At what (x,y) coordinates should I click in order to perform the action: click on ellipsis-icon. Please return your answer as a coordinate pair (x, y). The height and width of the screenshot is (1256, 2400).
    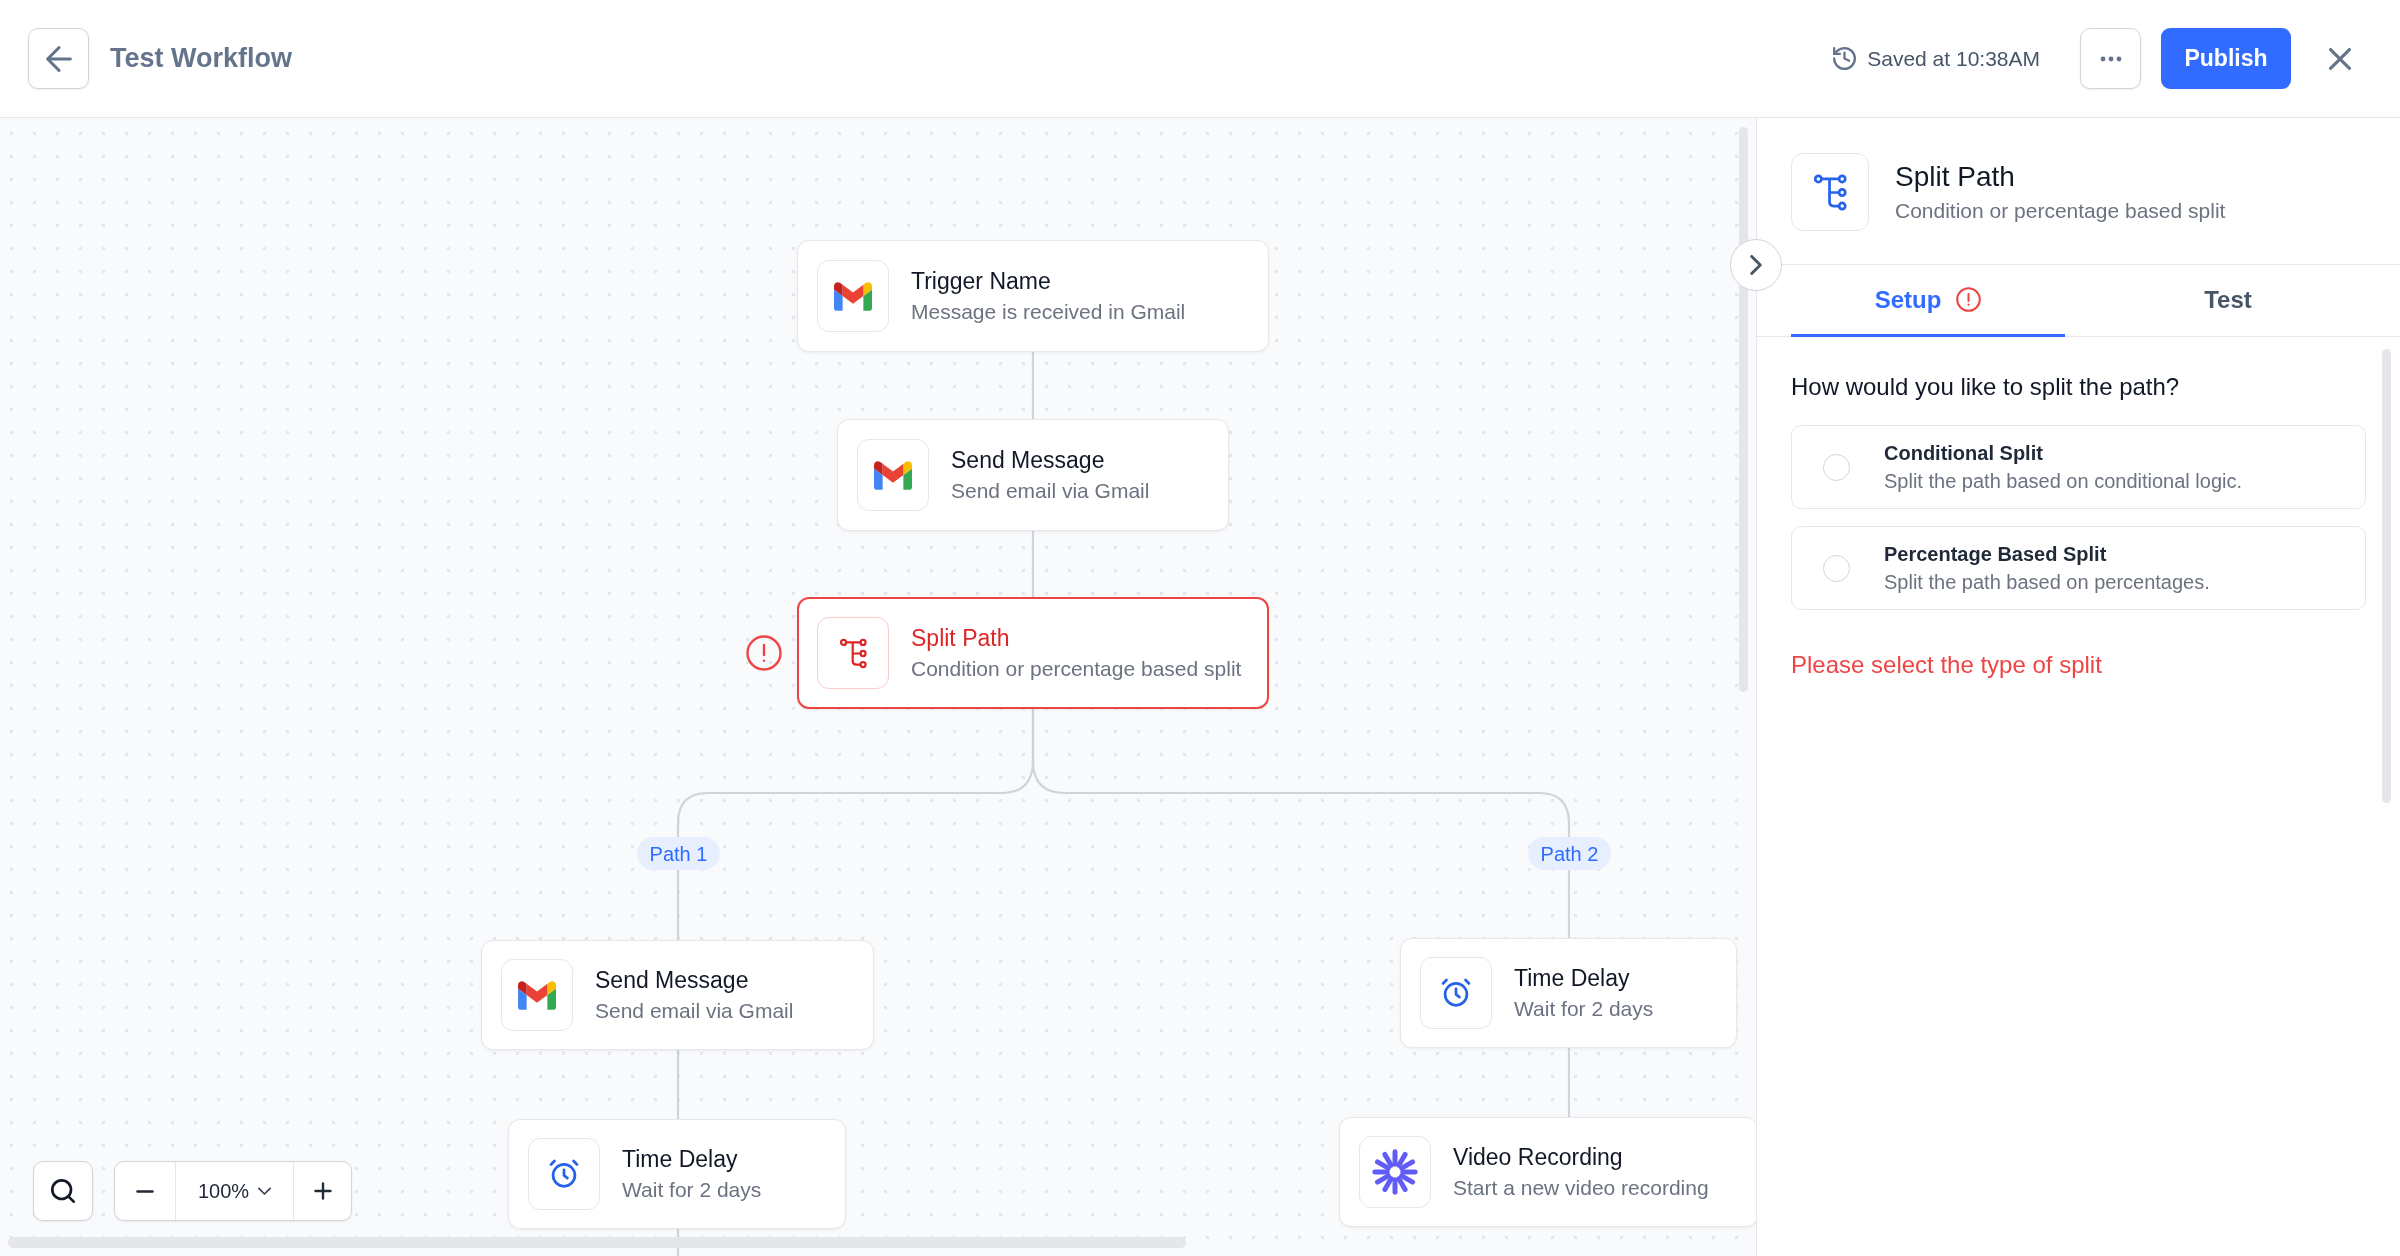
    Looking at the image, I should click on (2110, 58).